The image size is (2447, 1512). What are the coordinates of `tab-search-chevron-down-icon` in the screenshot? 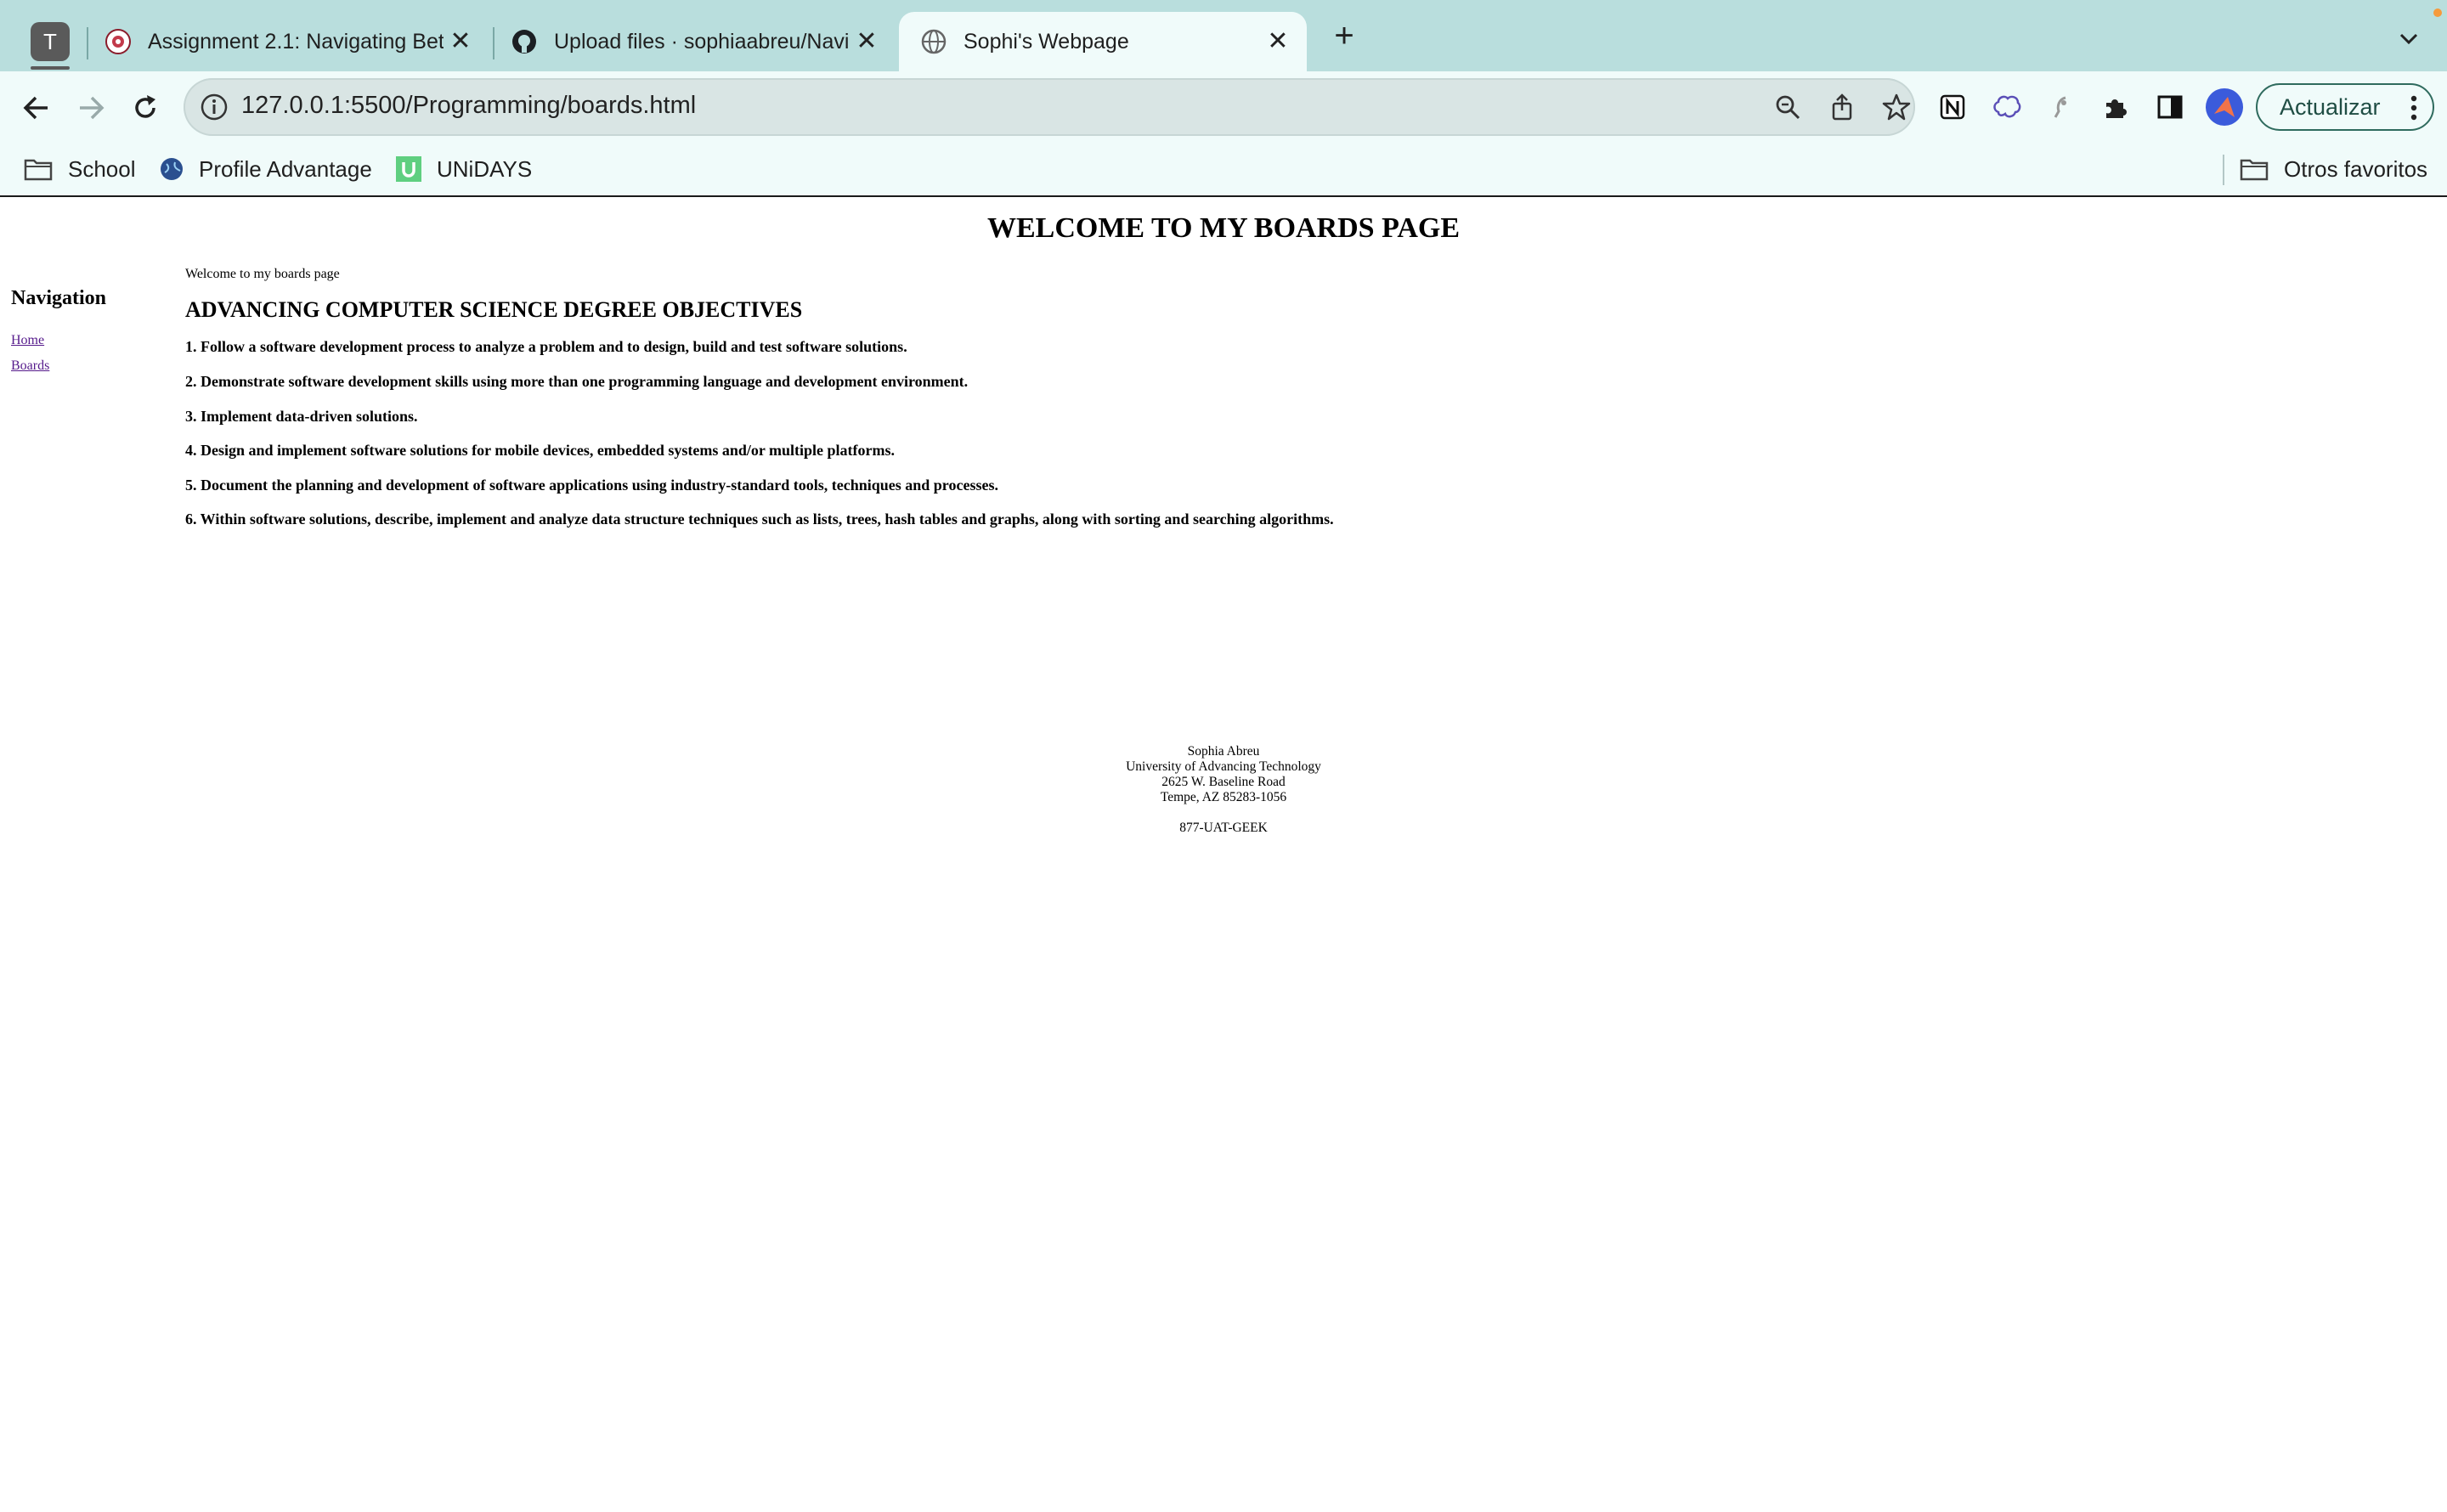 It's located at (2409, 38).